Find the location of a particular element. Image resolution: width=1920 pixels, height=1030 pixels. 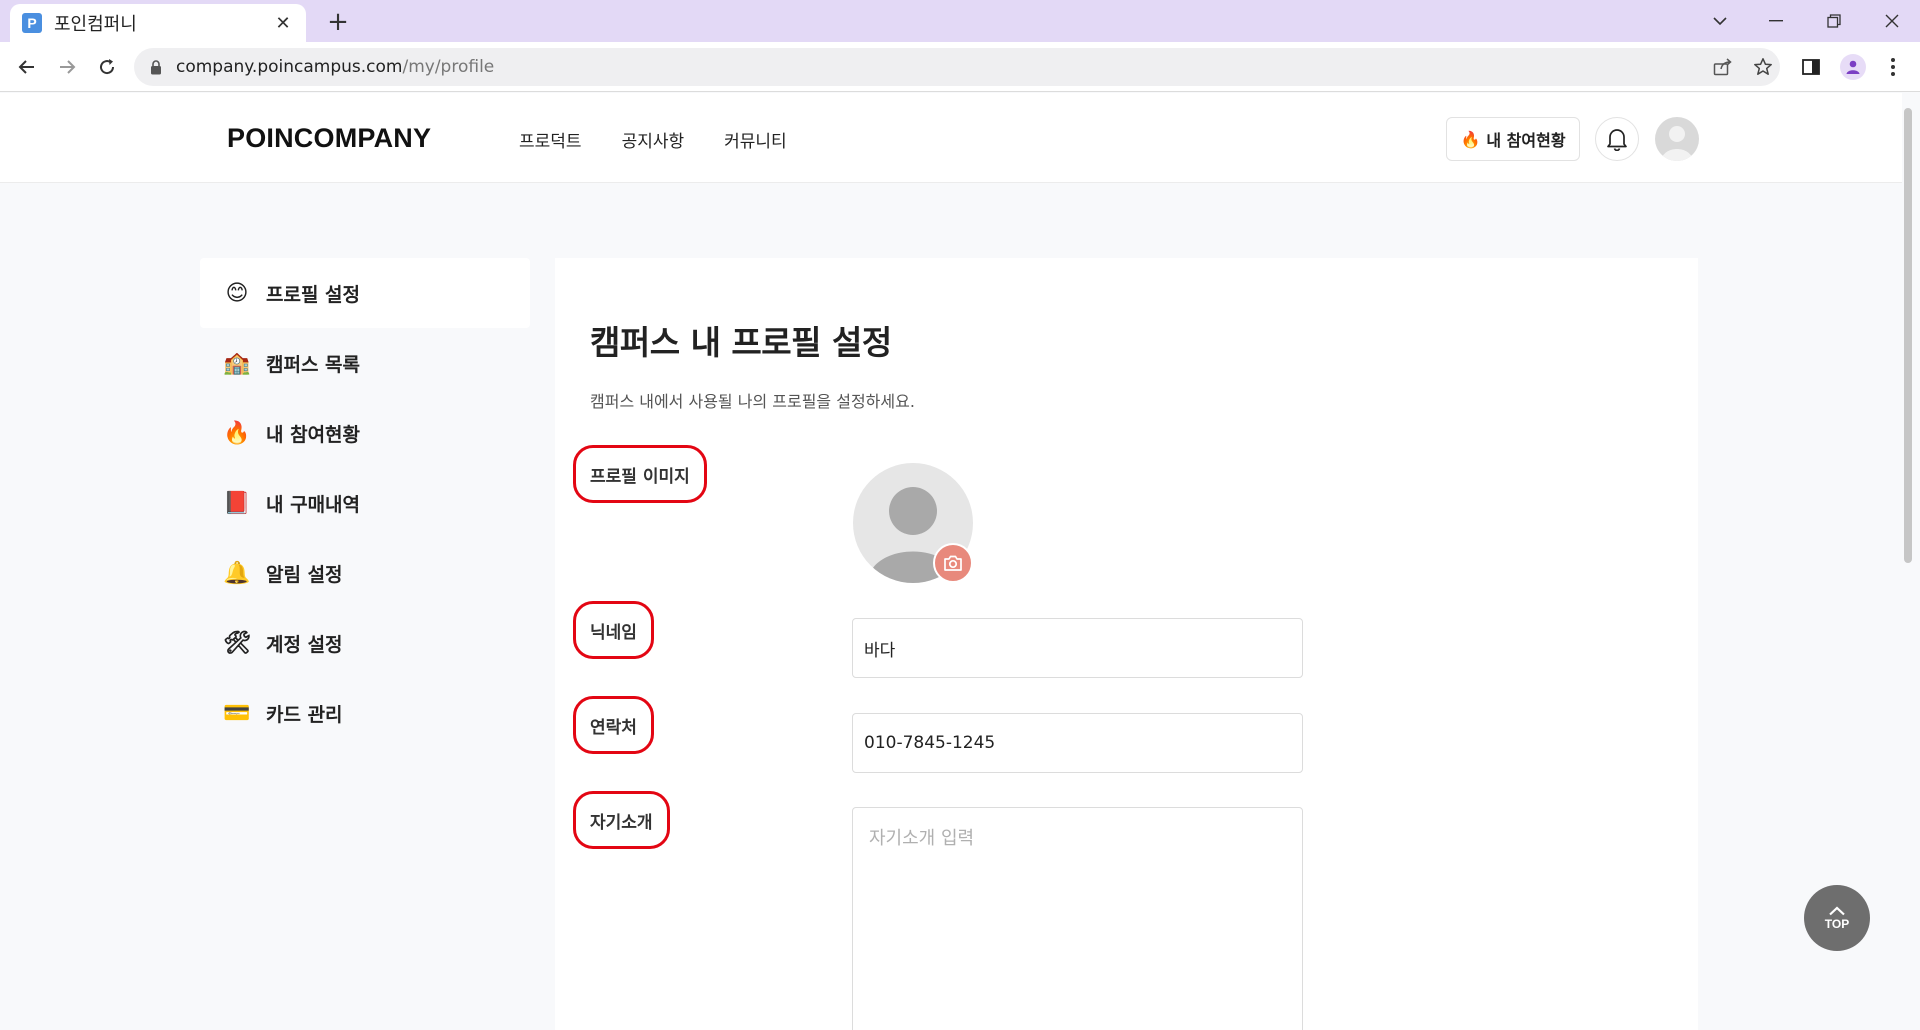

browser-profile-icon is located at coordinates (1853, 67).